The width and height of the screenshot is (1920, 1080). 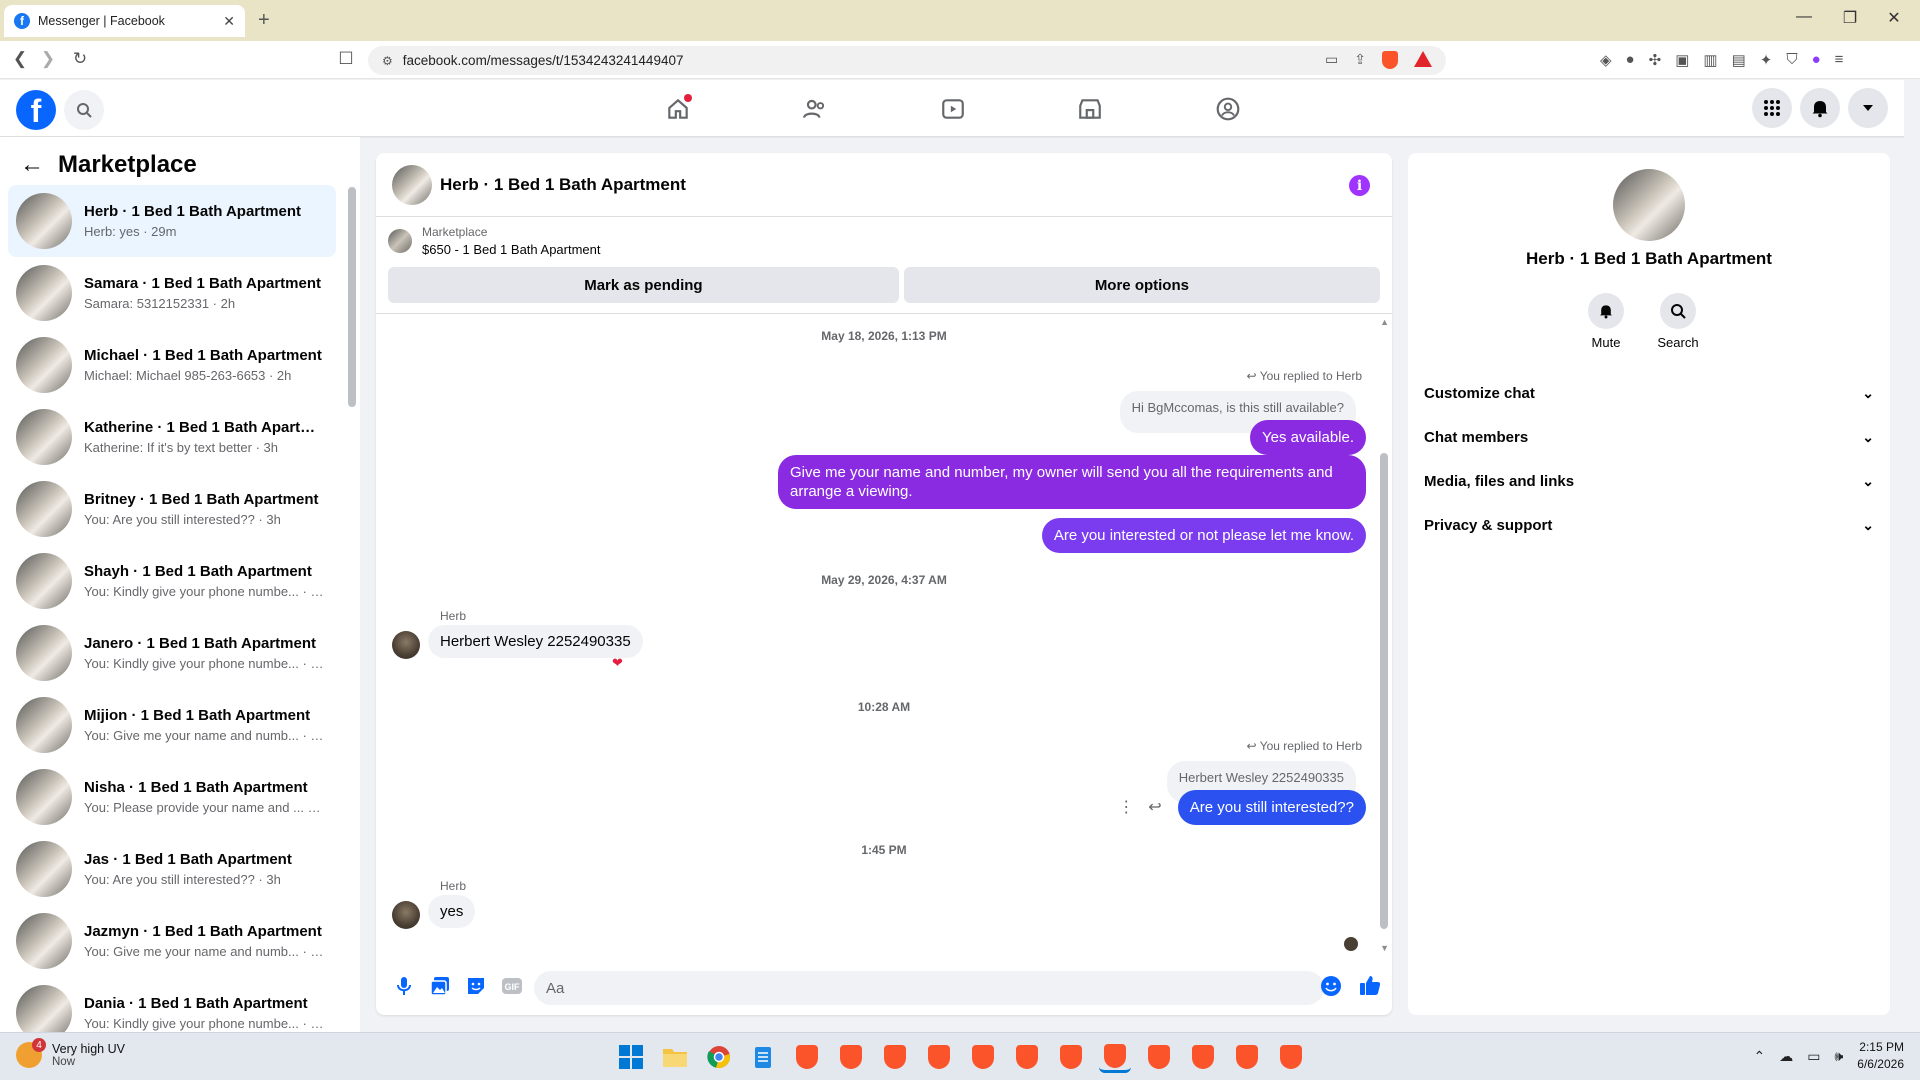 What do you see at coordinates (1759, 1056) in the screenshot?
I see `chevron-up-icon: ⌃` at bounding box center [1759, 1056].